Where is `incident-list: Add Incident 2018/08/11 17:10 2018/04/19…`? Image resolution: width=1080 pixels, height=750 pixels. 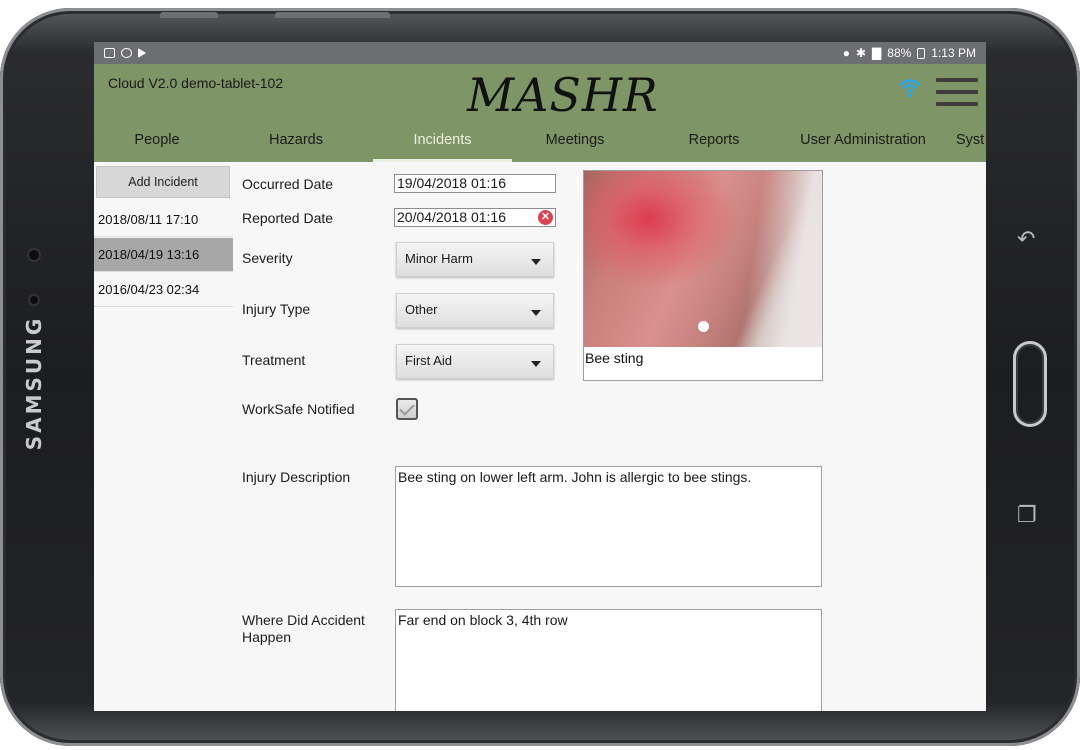 incident-list: Add Incident 2018/08/11 17:10 2018/04/19… is located at coordinates (163, 436).